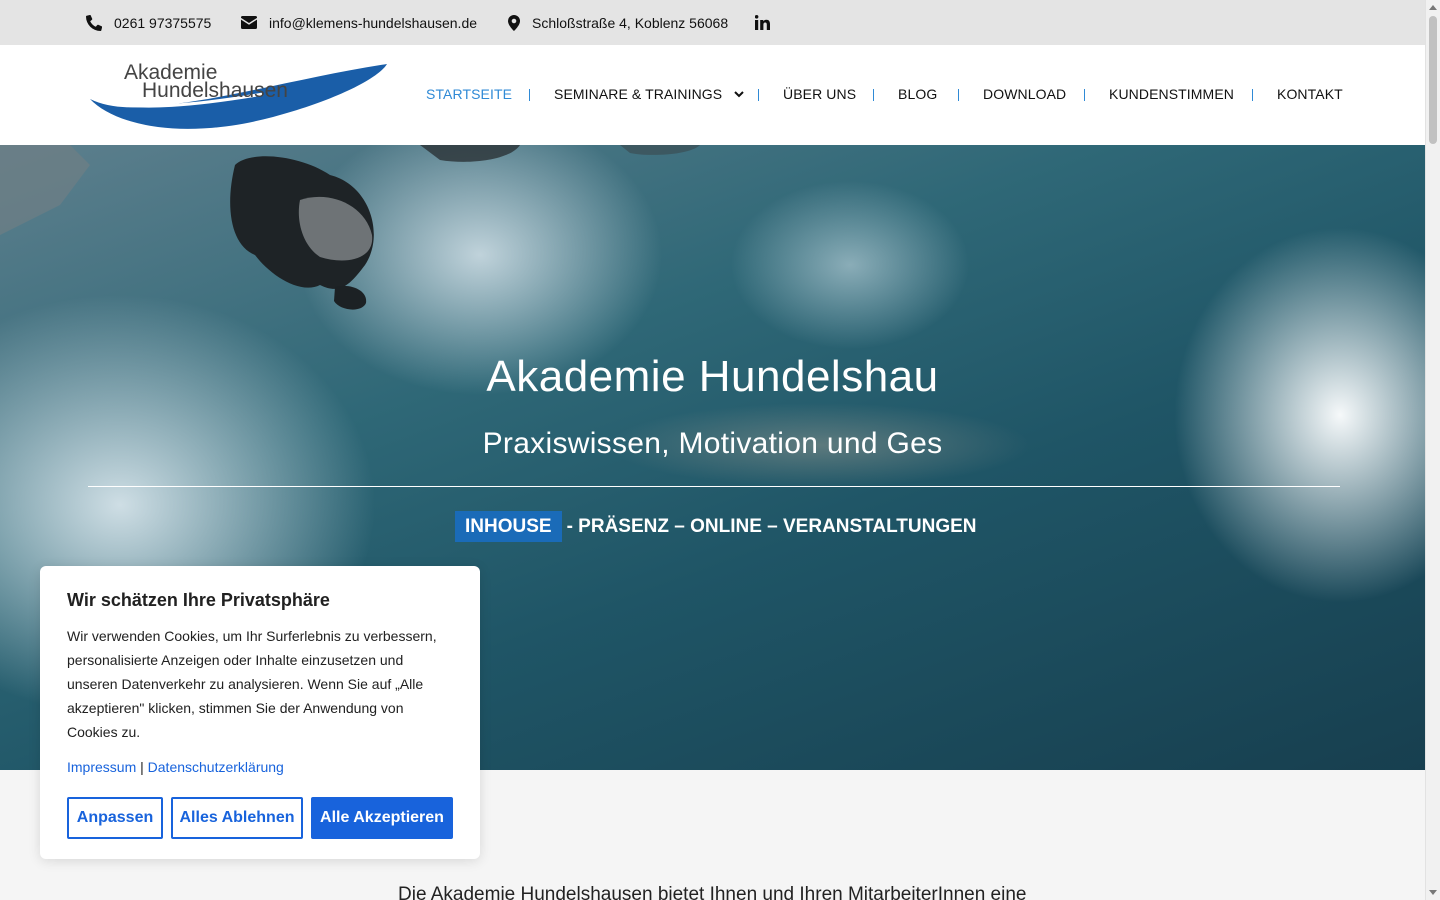  I want to click on hero-divider, so click(714, 486).